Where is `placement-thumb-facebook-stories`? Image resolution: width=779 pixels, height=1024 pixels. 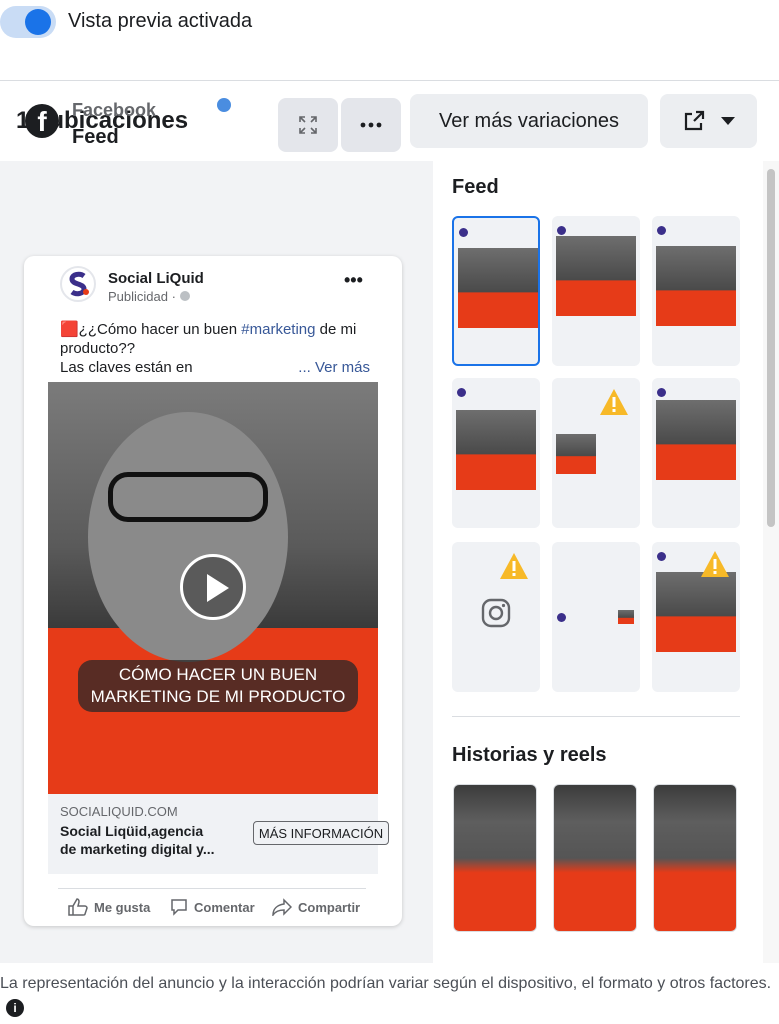 placement-thumb-facebook-stories is located at coordinates (495, 858).